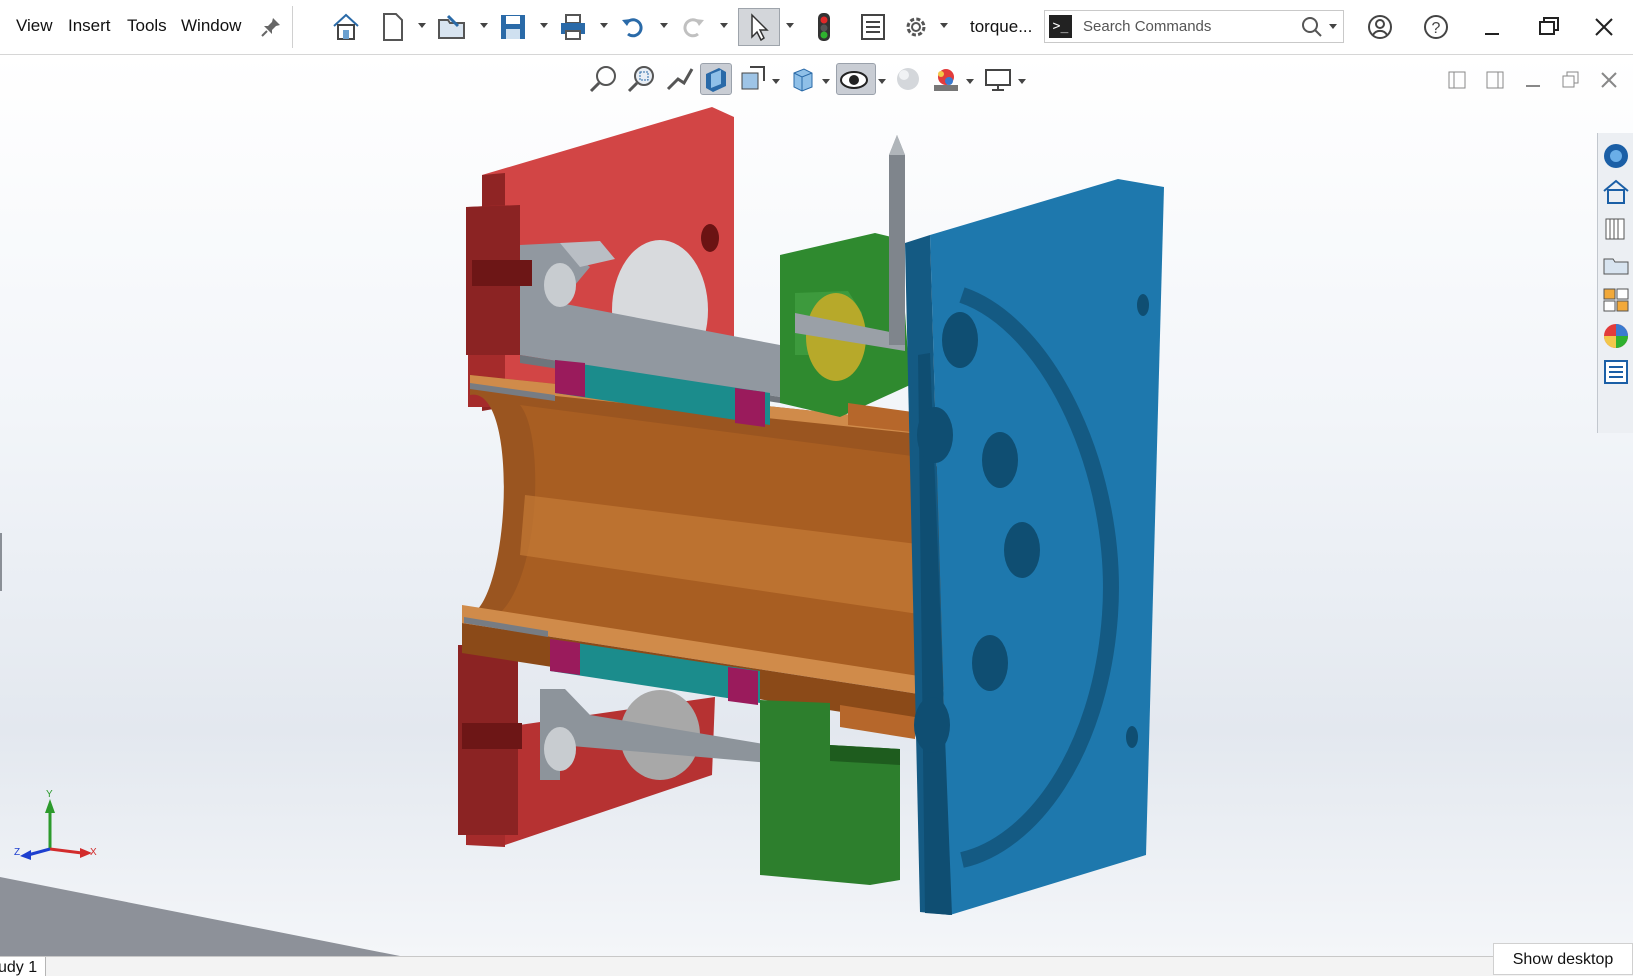 This screenshot has height=979, width=1633. Describe the element at coordinates (1034, 547) in the screenshot. I see `blue-mounting-plate` at that location.